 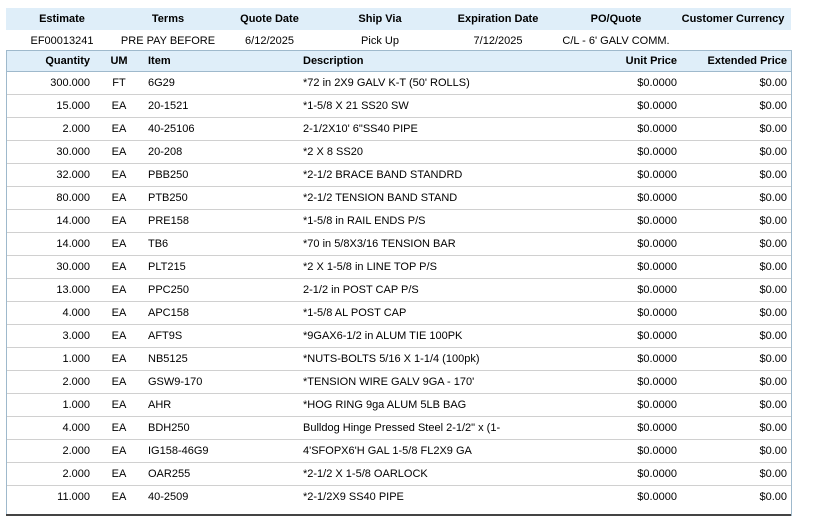 I want to click on header-value-terms: PRE PAY BEFORE, so click(x=168, y=41).